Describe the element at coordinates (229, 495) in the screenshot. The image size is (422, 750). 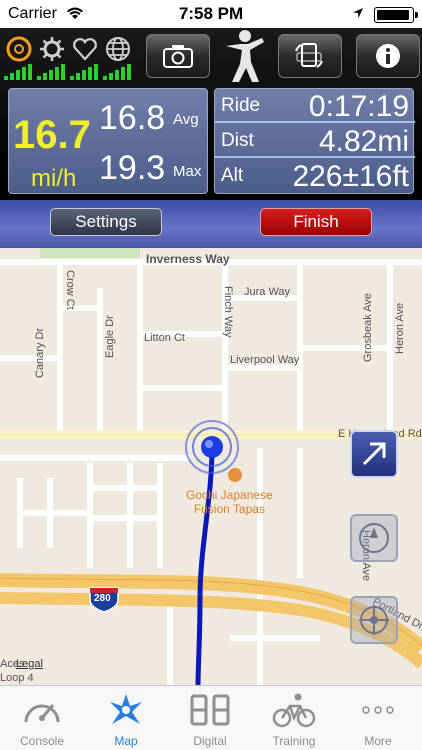
I see `poi-name-line1: Gochi Japanese` at that location.